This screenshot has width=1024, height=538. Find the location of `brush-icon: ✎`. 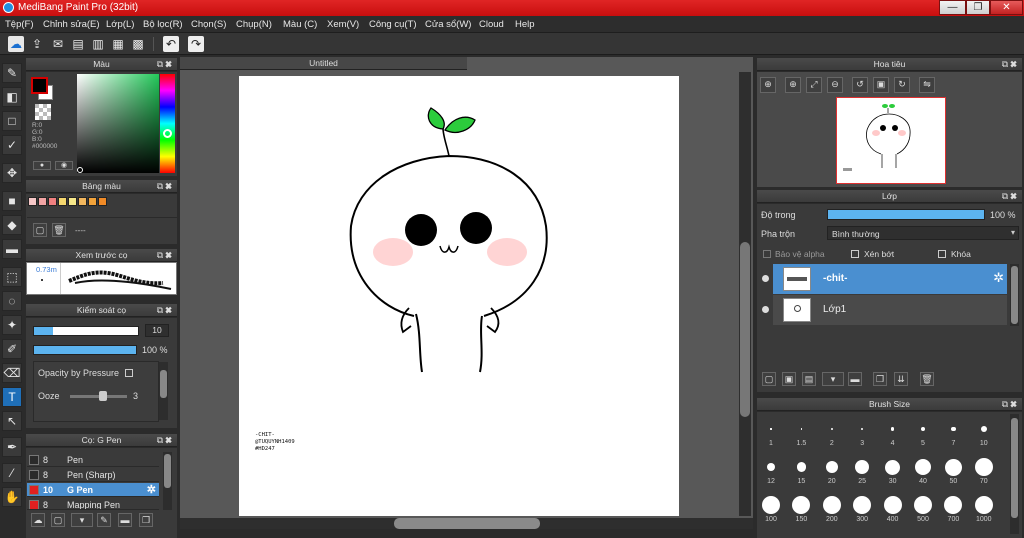

brush-icon: ✎ is located at coordinates (12, 73).